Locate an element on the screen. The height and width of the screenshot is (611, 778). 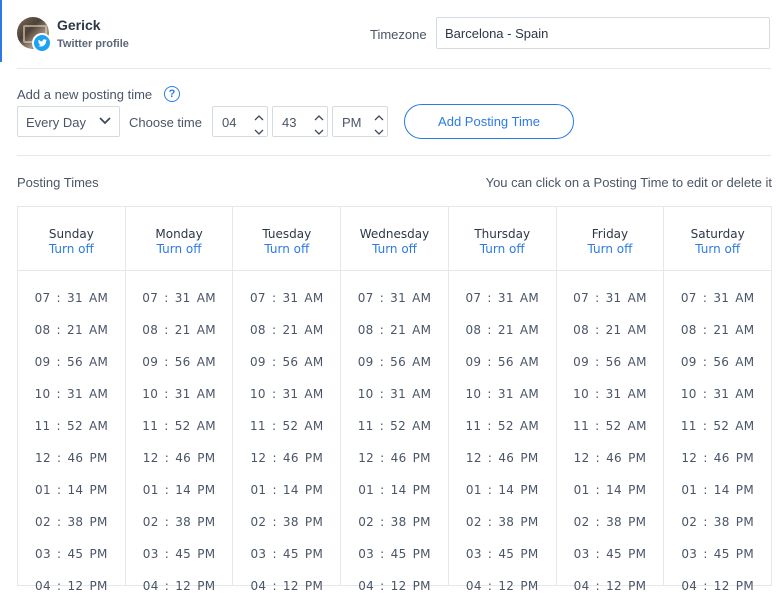
ampm-stepper: PM is located at coordinates (360, 121).